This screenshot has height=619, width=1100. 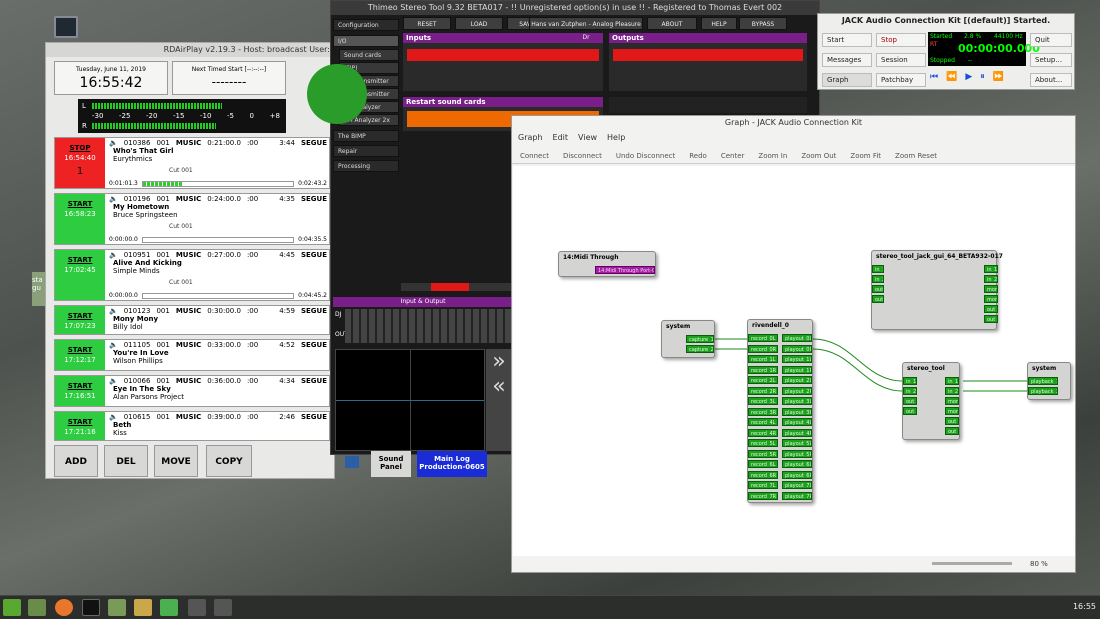 What do you see at coordinates (797, 485) in the screenshot?
I see `output-port: playout_7L` at bounding box center [797, 485].